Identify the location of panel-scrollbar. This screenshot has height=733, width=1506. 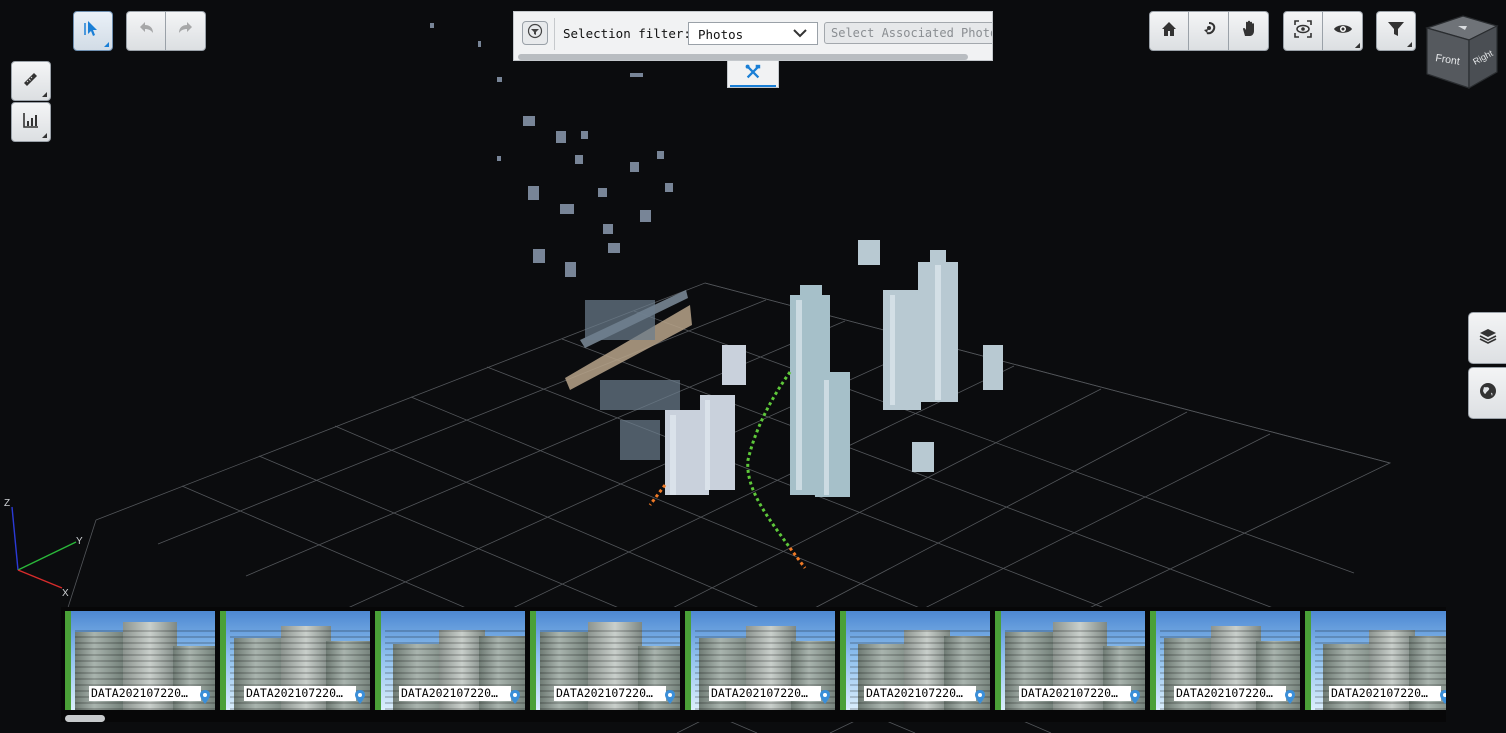
(743, 57).